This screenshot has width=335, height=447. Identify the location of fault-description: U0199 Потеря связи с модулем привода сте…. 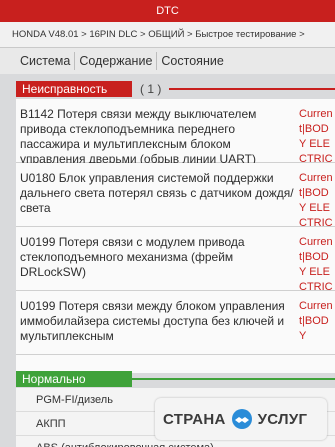
(132, 257).